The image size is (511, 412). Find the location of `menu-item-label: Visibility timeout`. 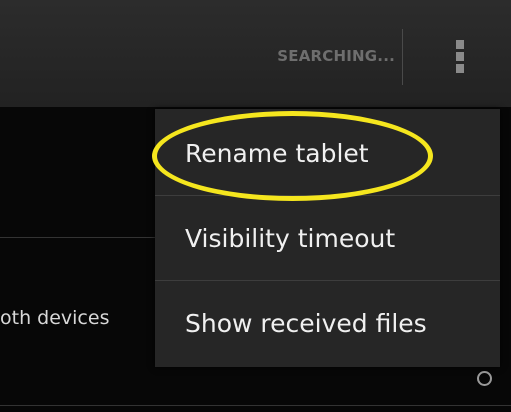

menu-item-label: Visibility timeout is located at coordinates (290, 238).